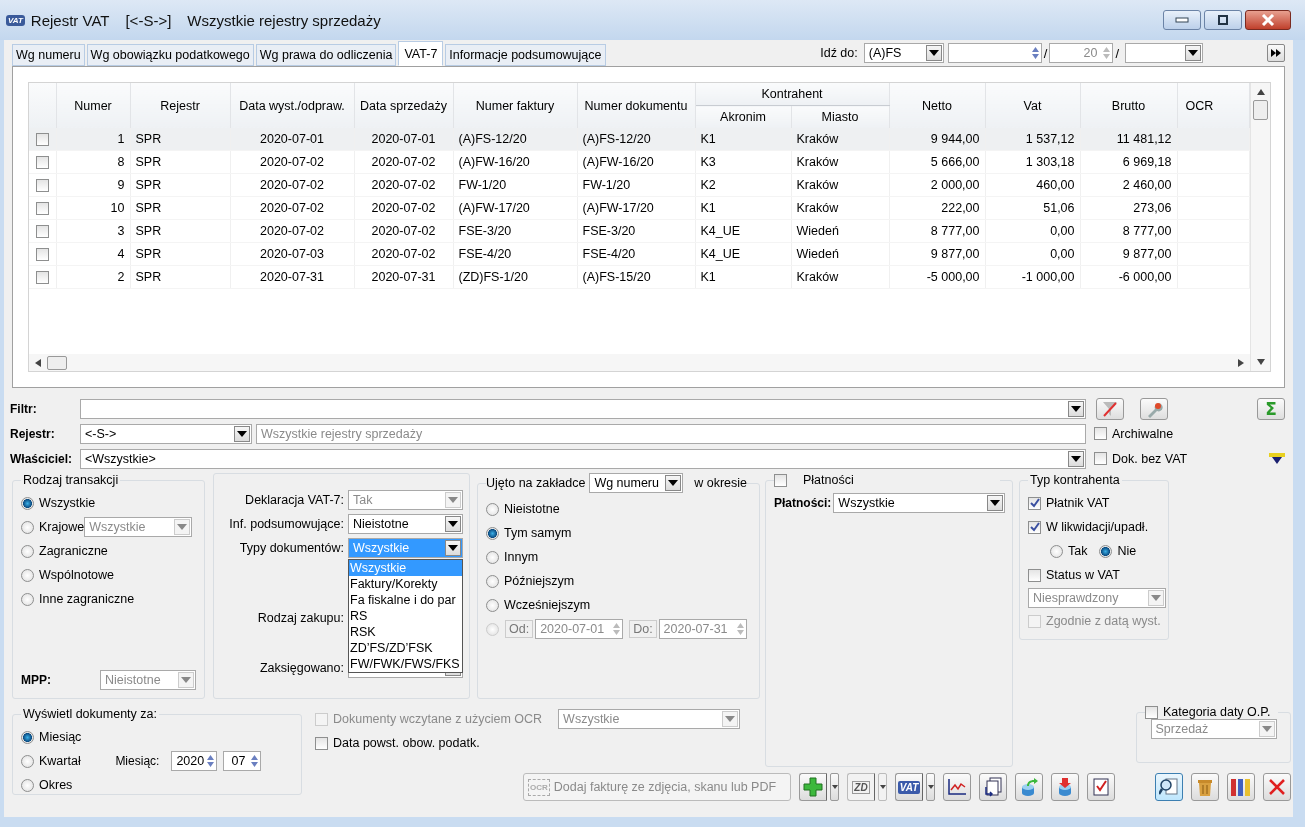  I want to click on dropdown-option: RS, so click(405, 616).